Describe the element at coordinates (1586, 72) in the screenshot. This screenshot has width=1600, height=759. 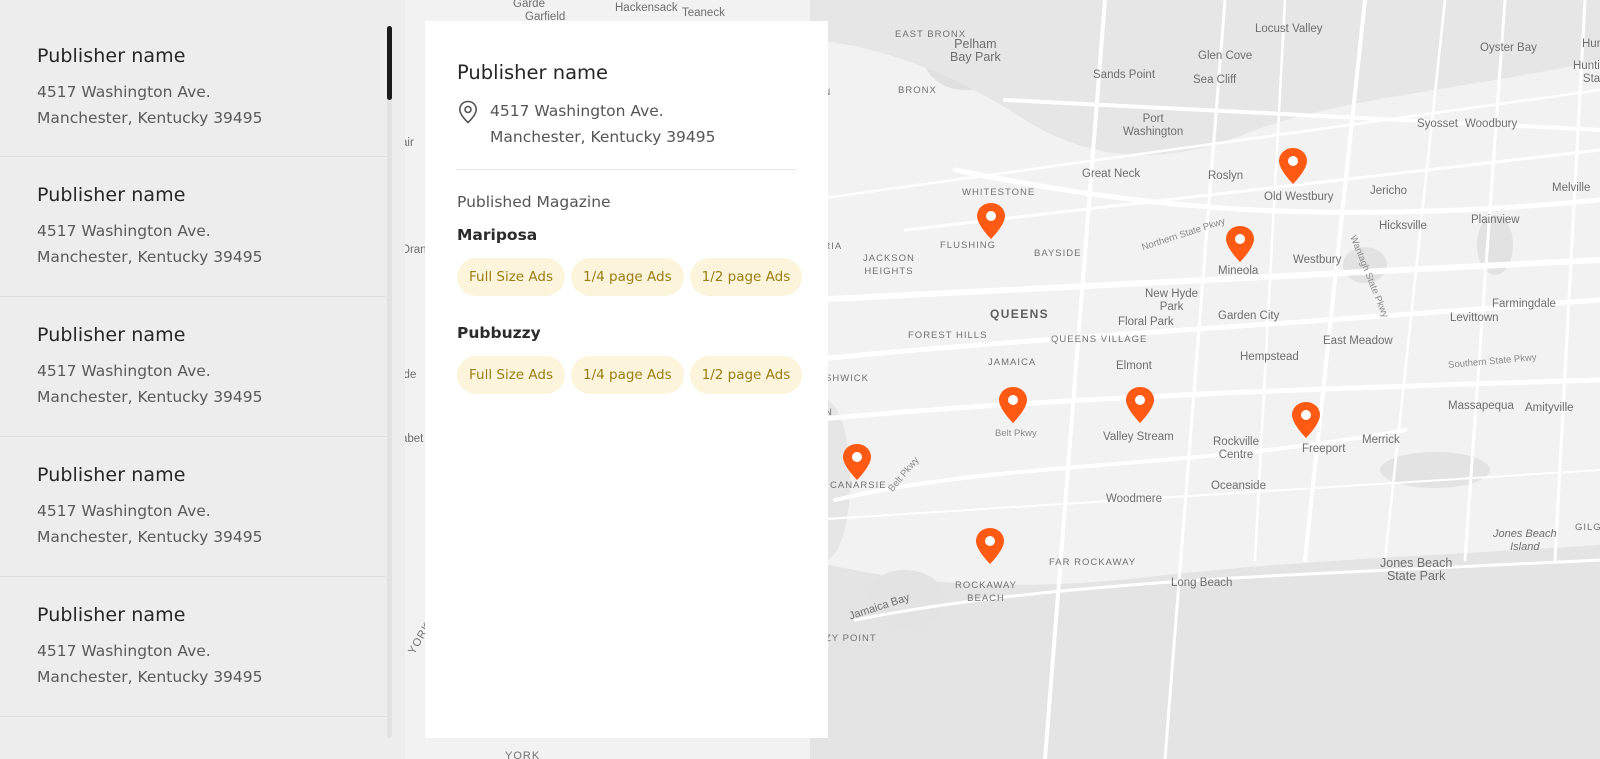
I see `map-label: Huntington Station` at that location.